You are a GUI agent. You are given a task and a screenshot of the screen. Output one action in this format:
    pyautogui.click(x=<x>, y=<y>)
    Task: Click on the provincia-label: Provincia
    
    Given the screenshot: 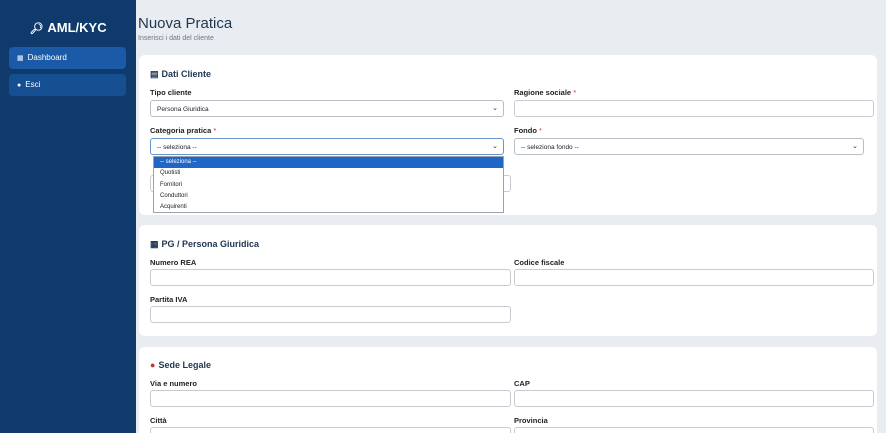 What is the action you would take?
    pyautogui.click(x=531, y=420)
    